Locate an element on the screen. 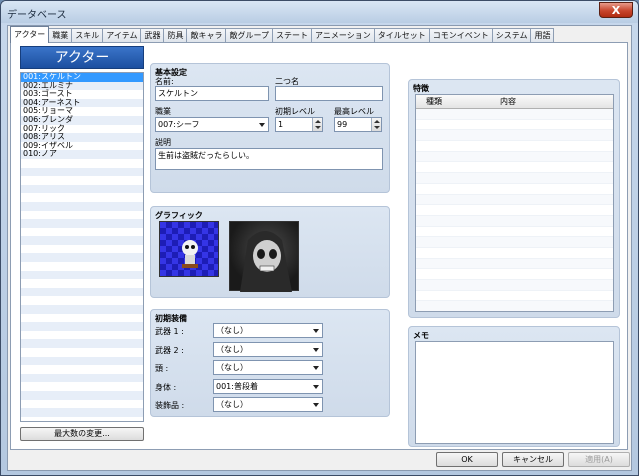 The height and width of the screenshot is (476, 639). equipment-title: 初期装備 is located at coordinates (171, 318).